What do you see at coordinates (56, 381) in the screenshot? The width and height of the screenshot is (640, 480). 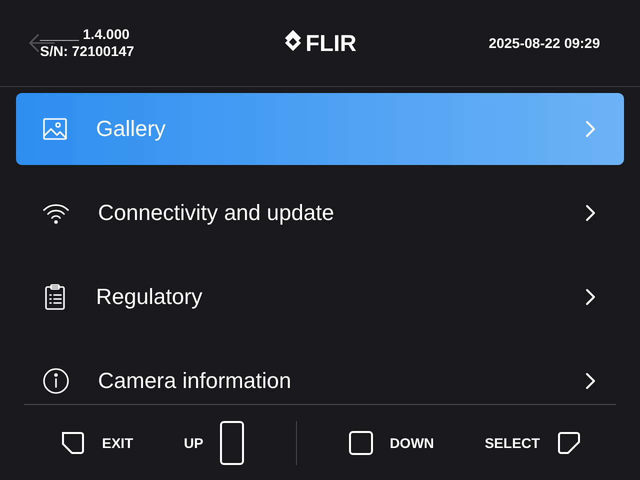 I see `info-icon` at bounding box center [56, 381].